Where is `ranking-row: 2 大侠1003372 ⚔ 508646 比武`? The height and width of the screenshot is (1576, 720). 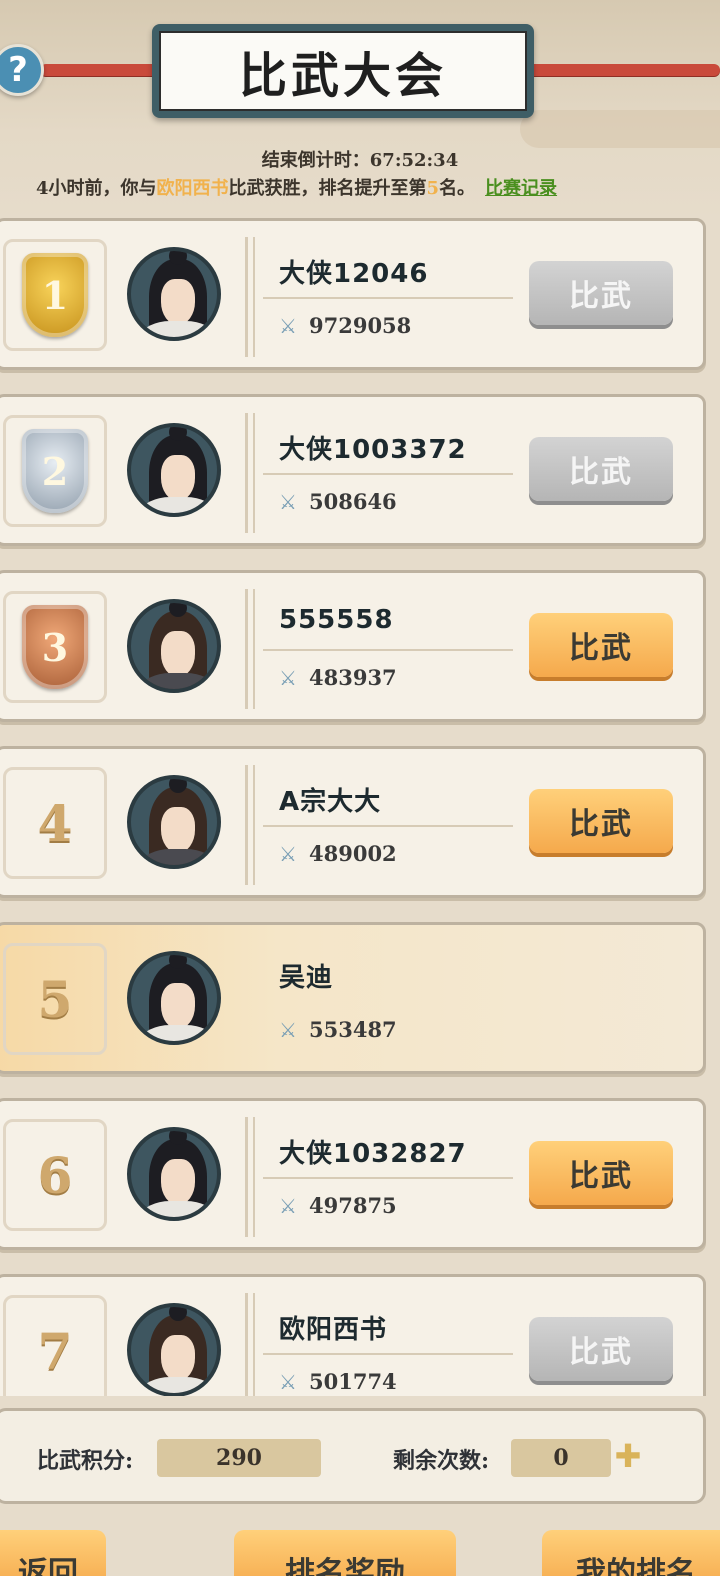 ranking-row: 2 大侠1003372 ⚔ 508646 比武 is located at coordinates (353, 470).